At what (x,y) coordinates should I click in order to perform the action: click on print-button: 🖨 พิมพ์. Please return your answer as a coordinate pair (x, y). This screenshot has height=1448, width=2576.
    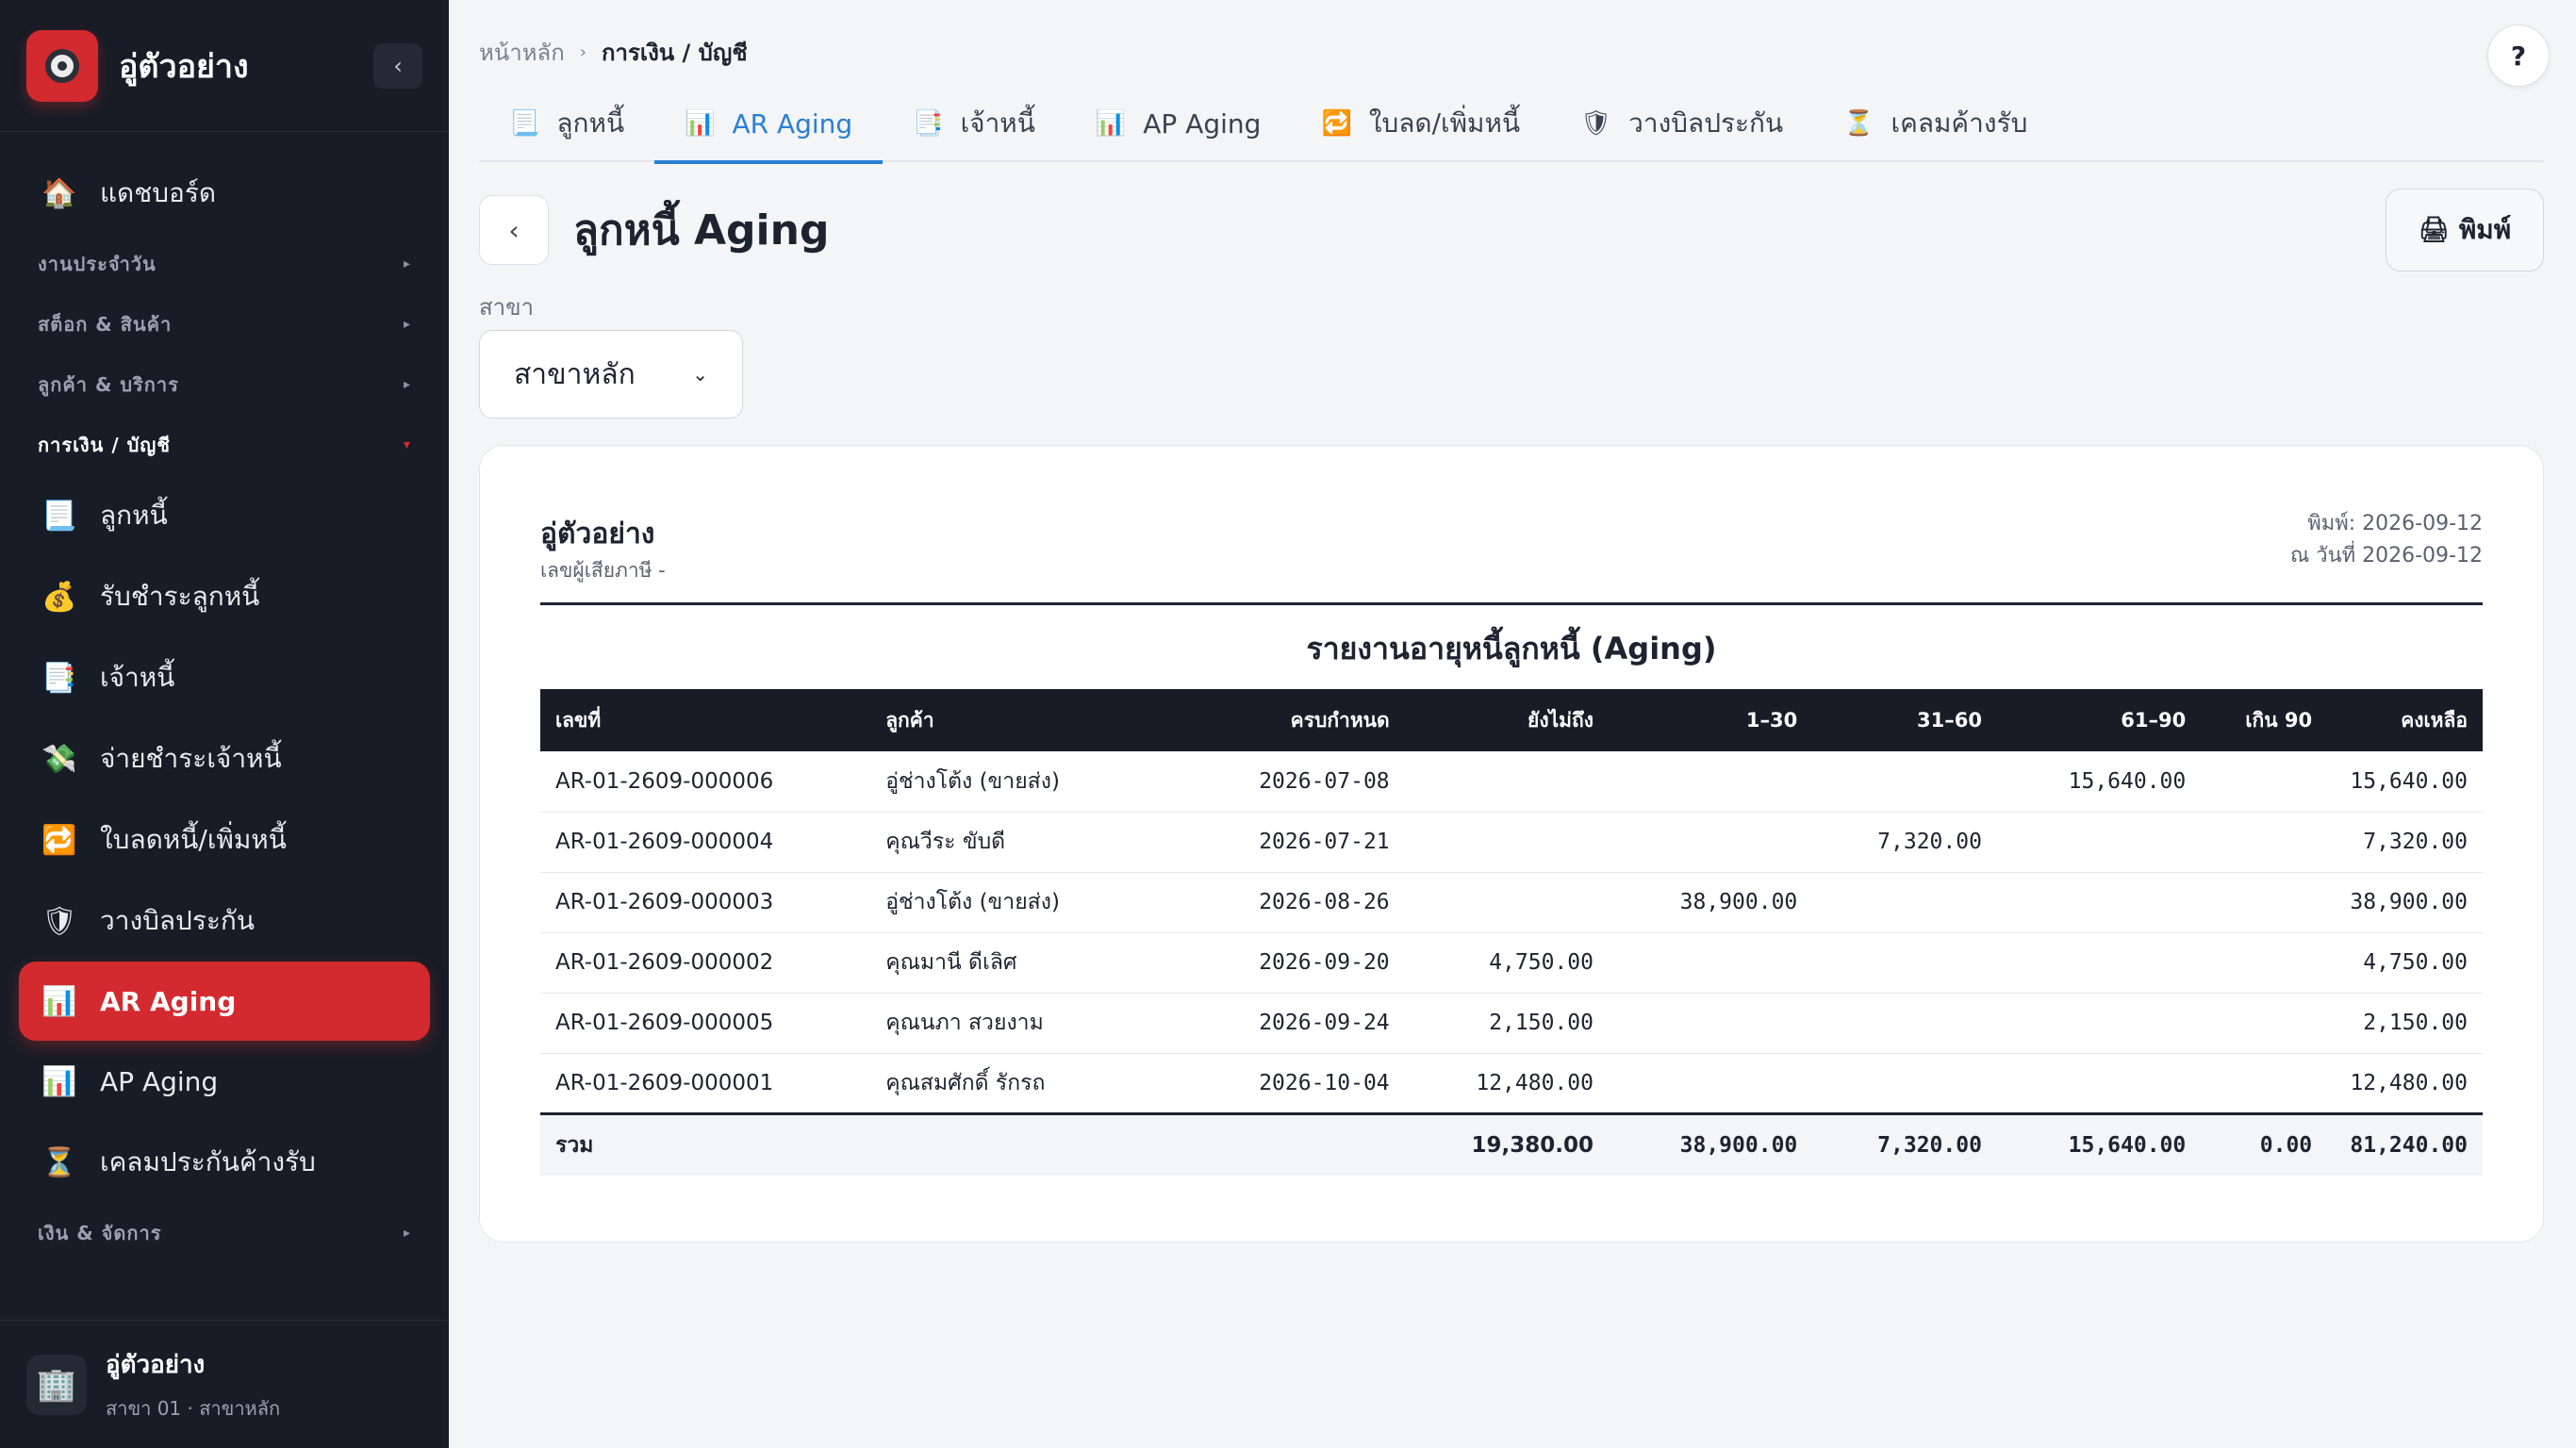
    Looking at the image, I should click on (2465, 230).